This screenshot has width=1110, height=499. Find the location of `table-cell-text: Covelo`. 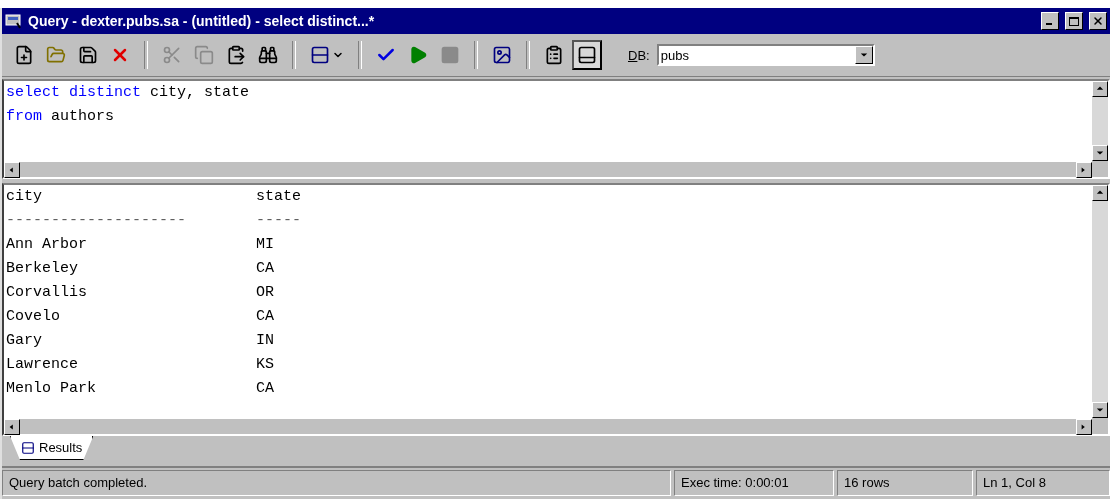

table-cell-text: Covelo is located at coordinates (33, 317).